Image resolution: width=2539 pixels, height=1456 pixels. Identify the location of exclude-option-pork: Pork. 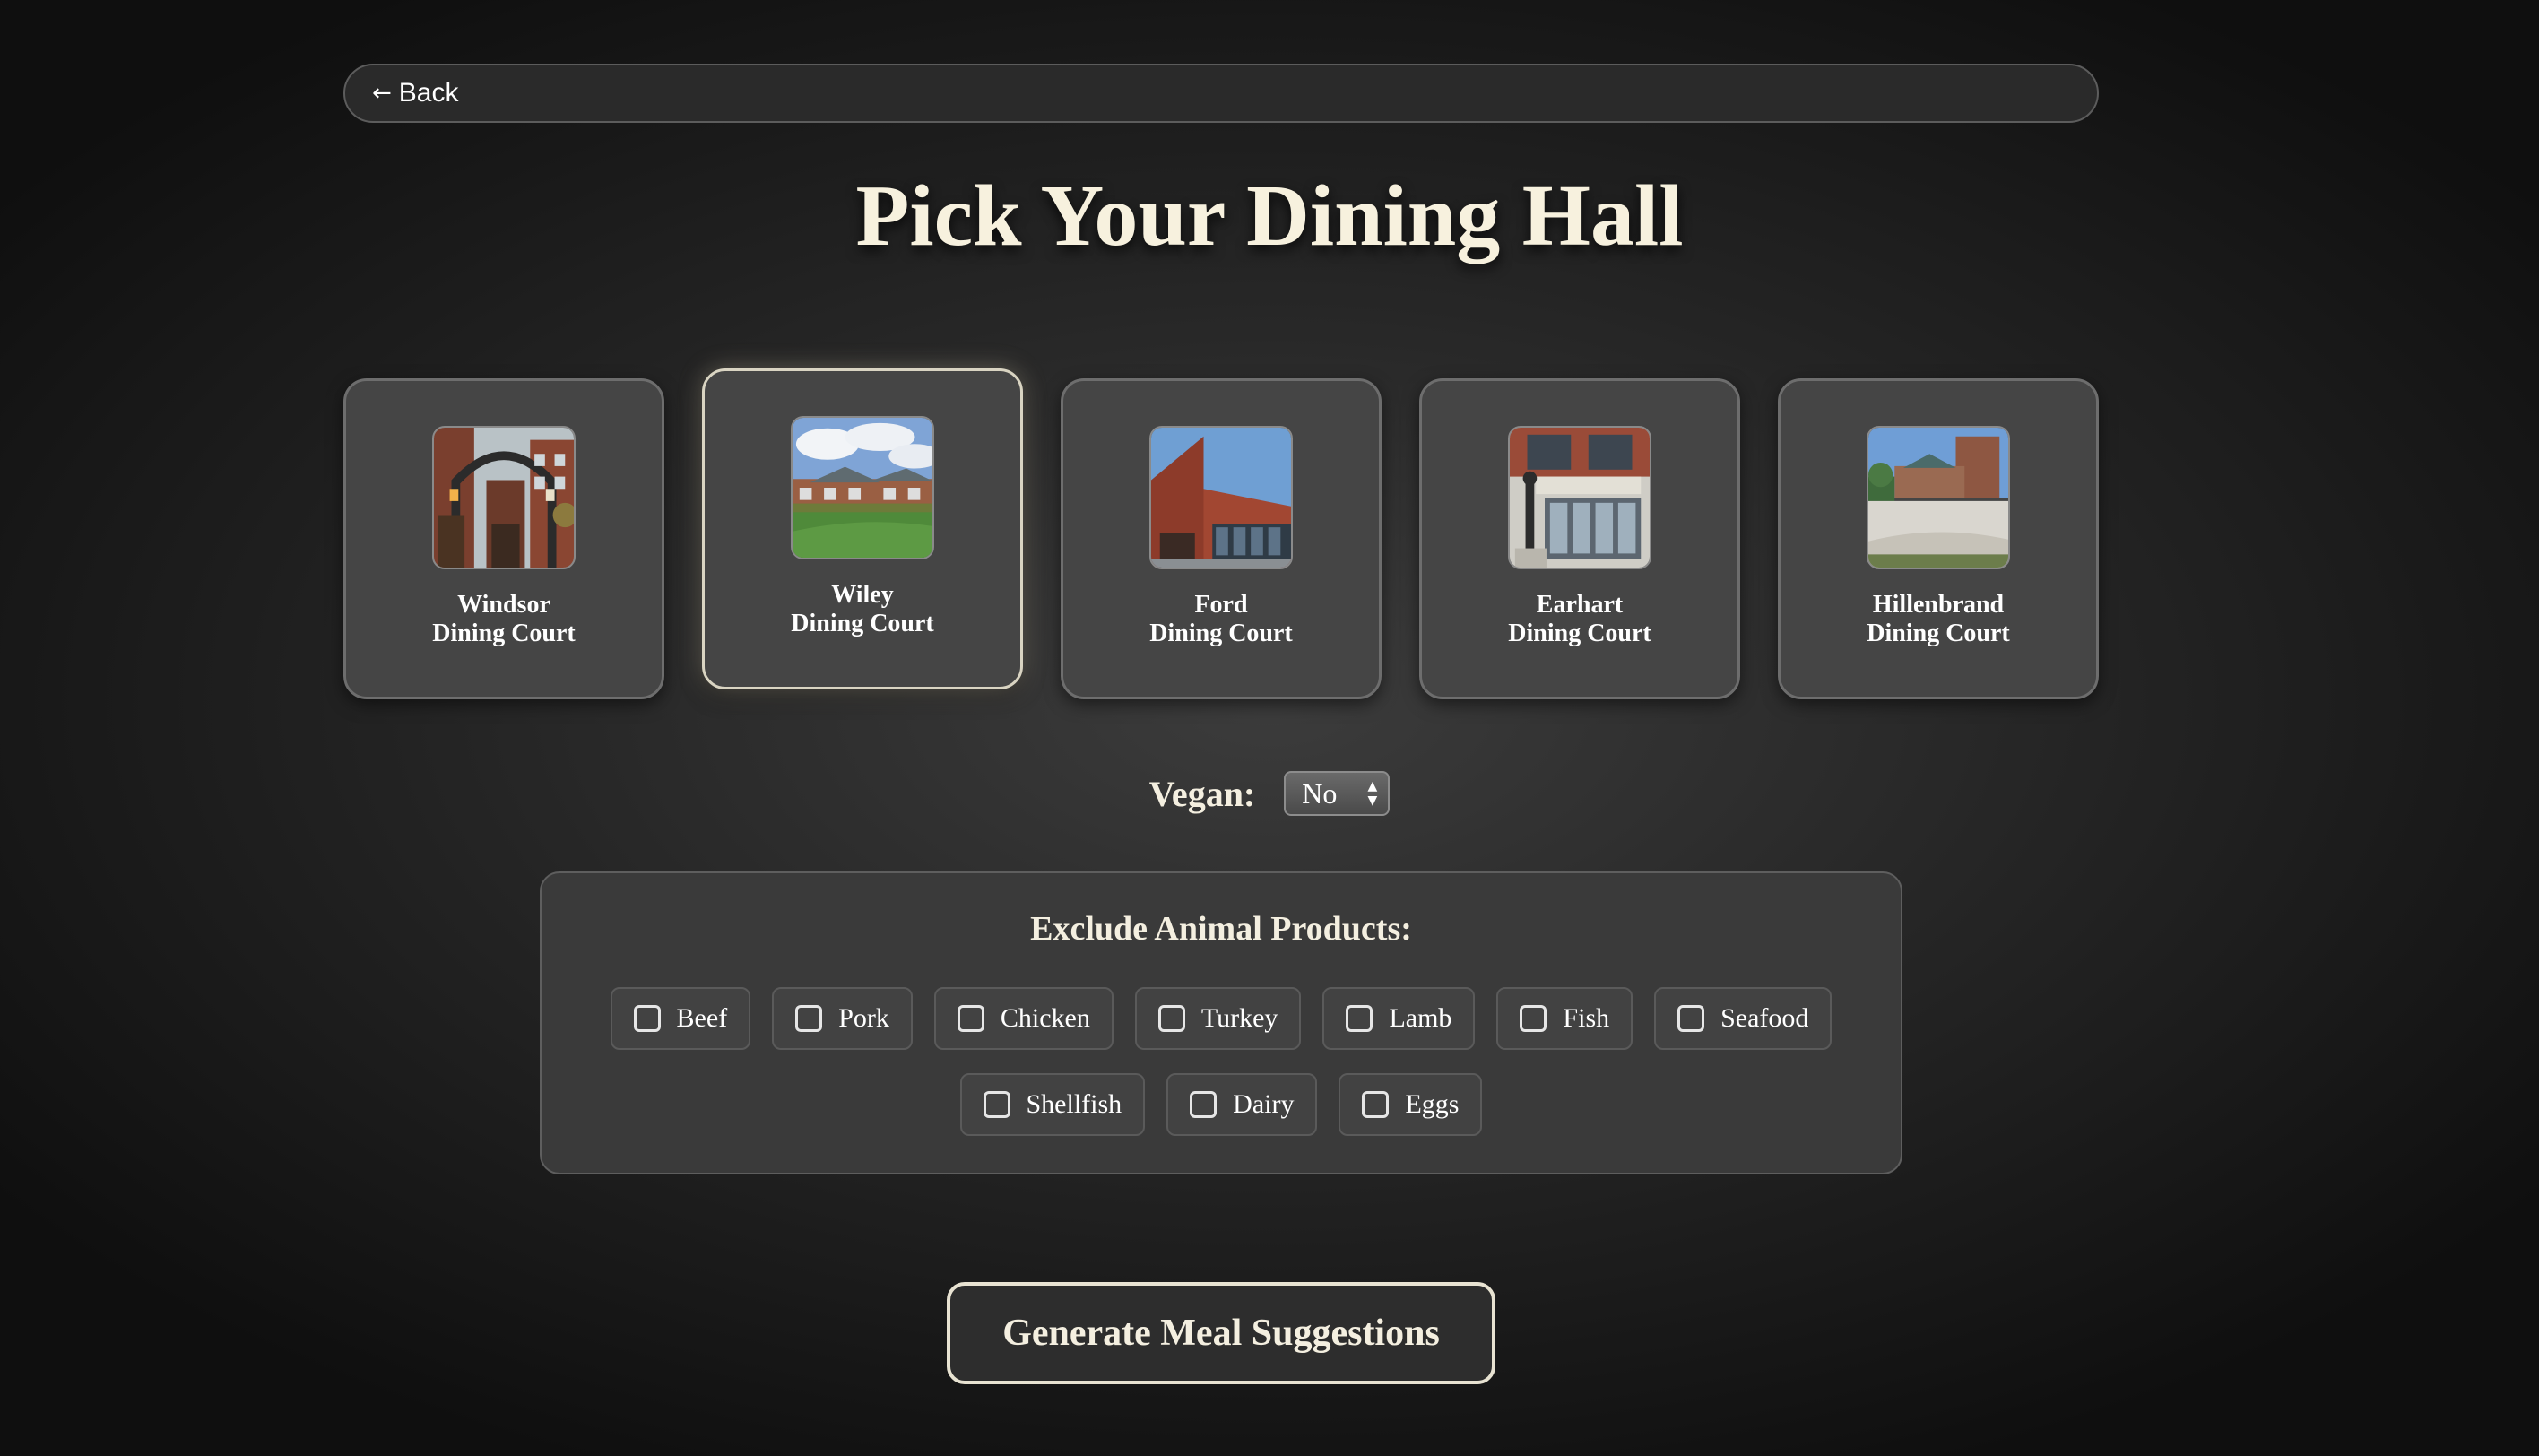
(842, 1018).